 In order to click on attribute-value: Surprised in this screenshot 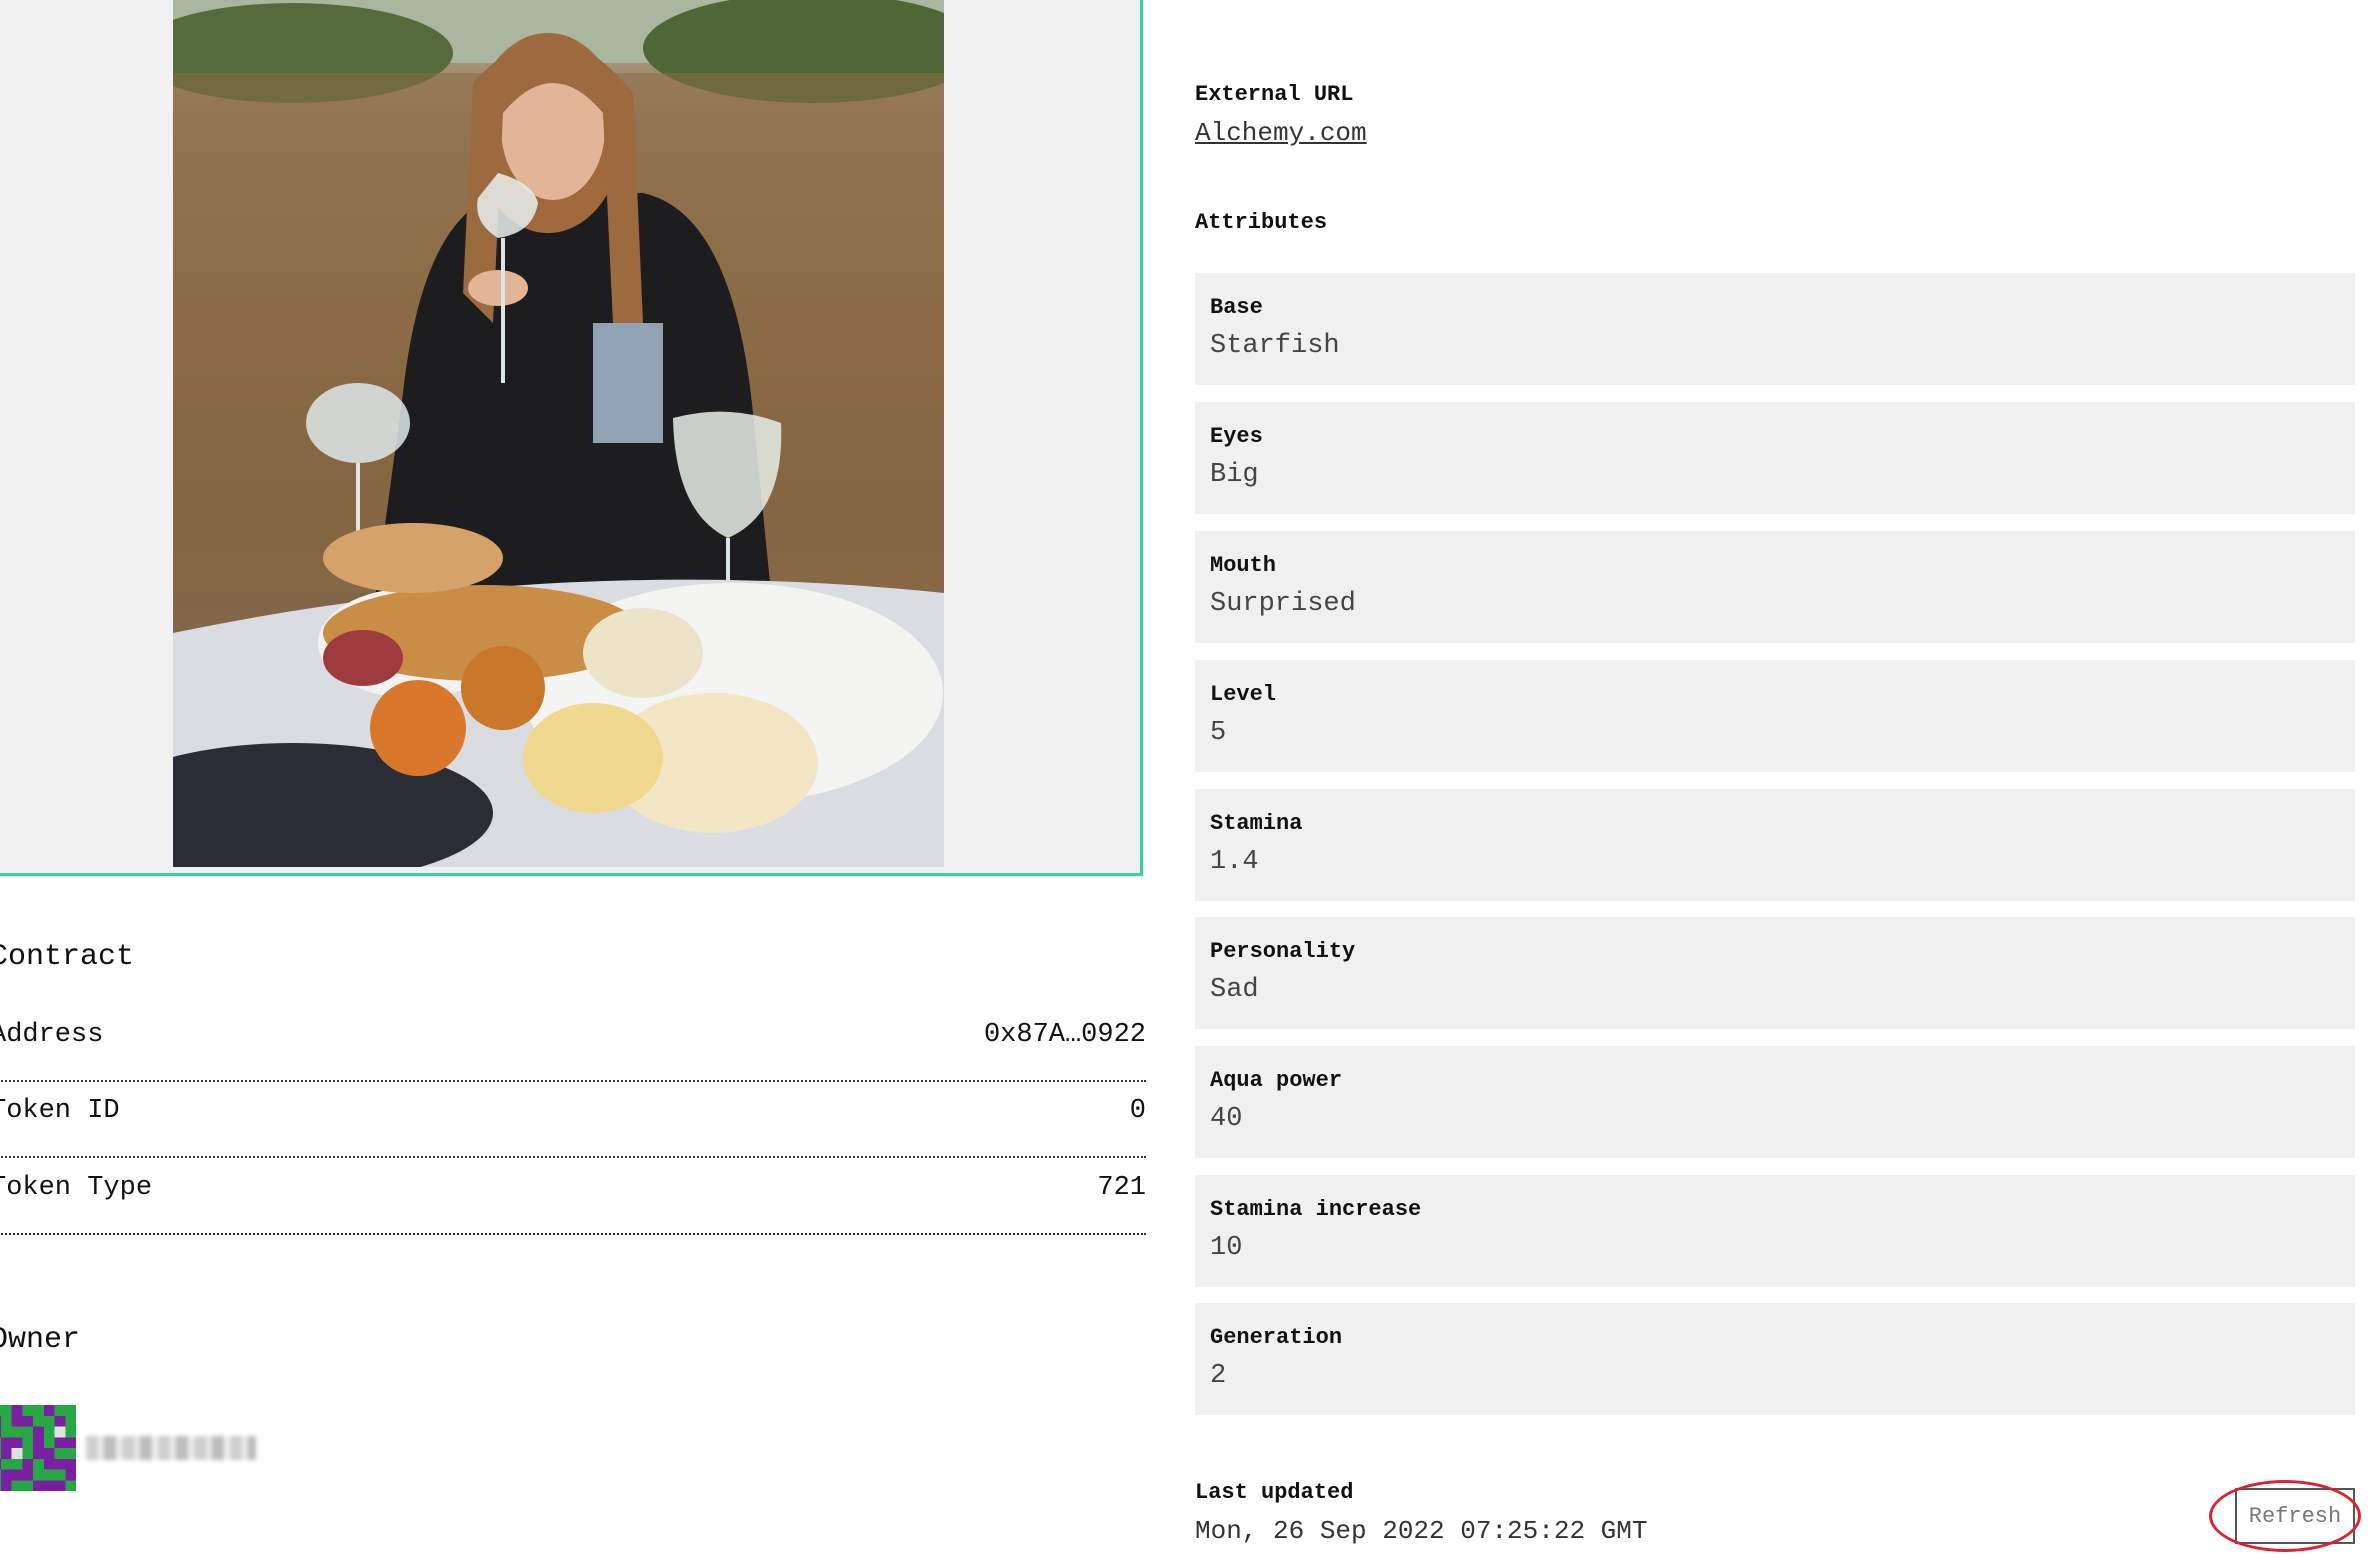, I will do `click(1283, 604)`.